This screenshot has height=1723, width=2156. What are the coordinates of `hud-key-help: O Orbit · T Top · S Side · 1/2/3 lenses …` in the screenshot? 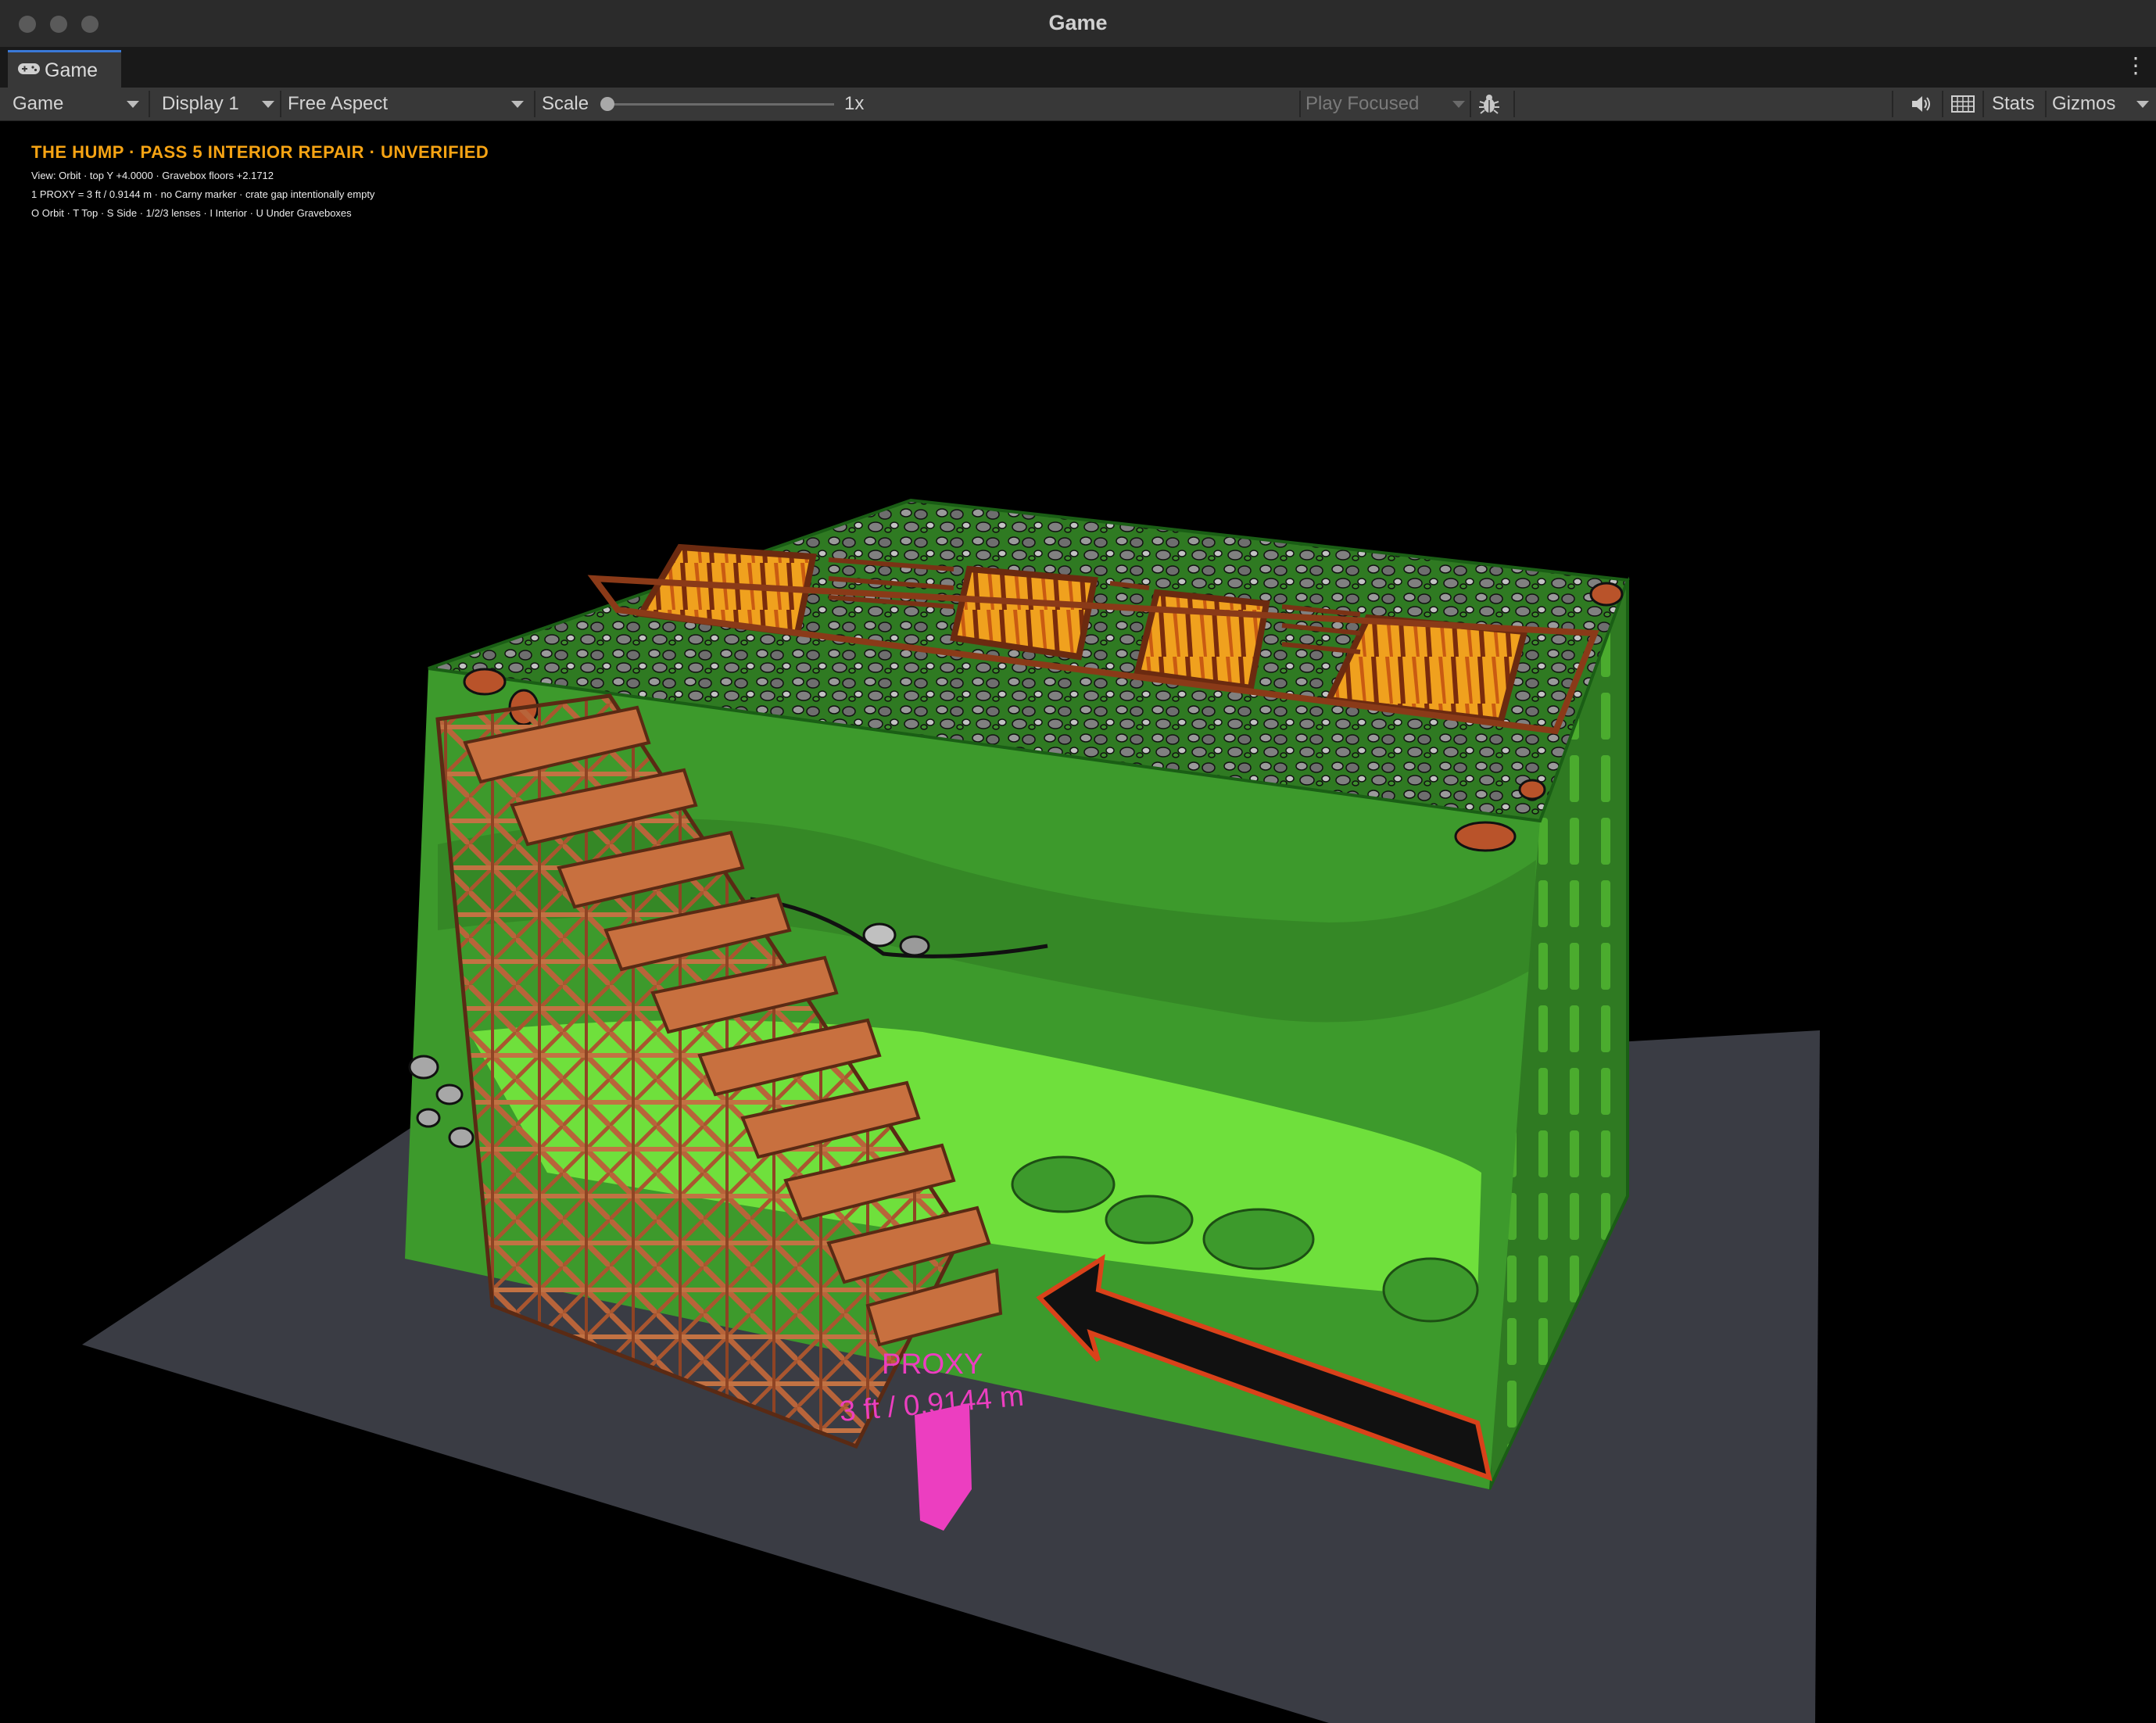 It's located at (191, 213).